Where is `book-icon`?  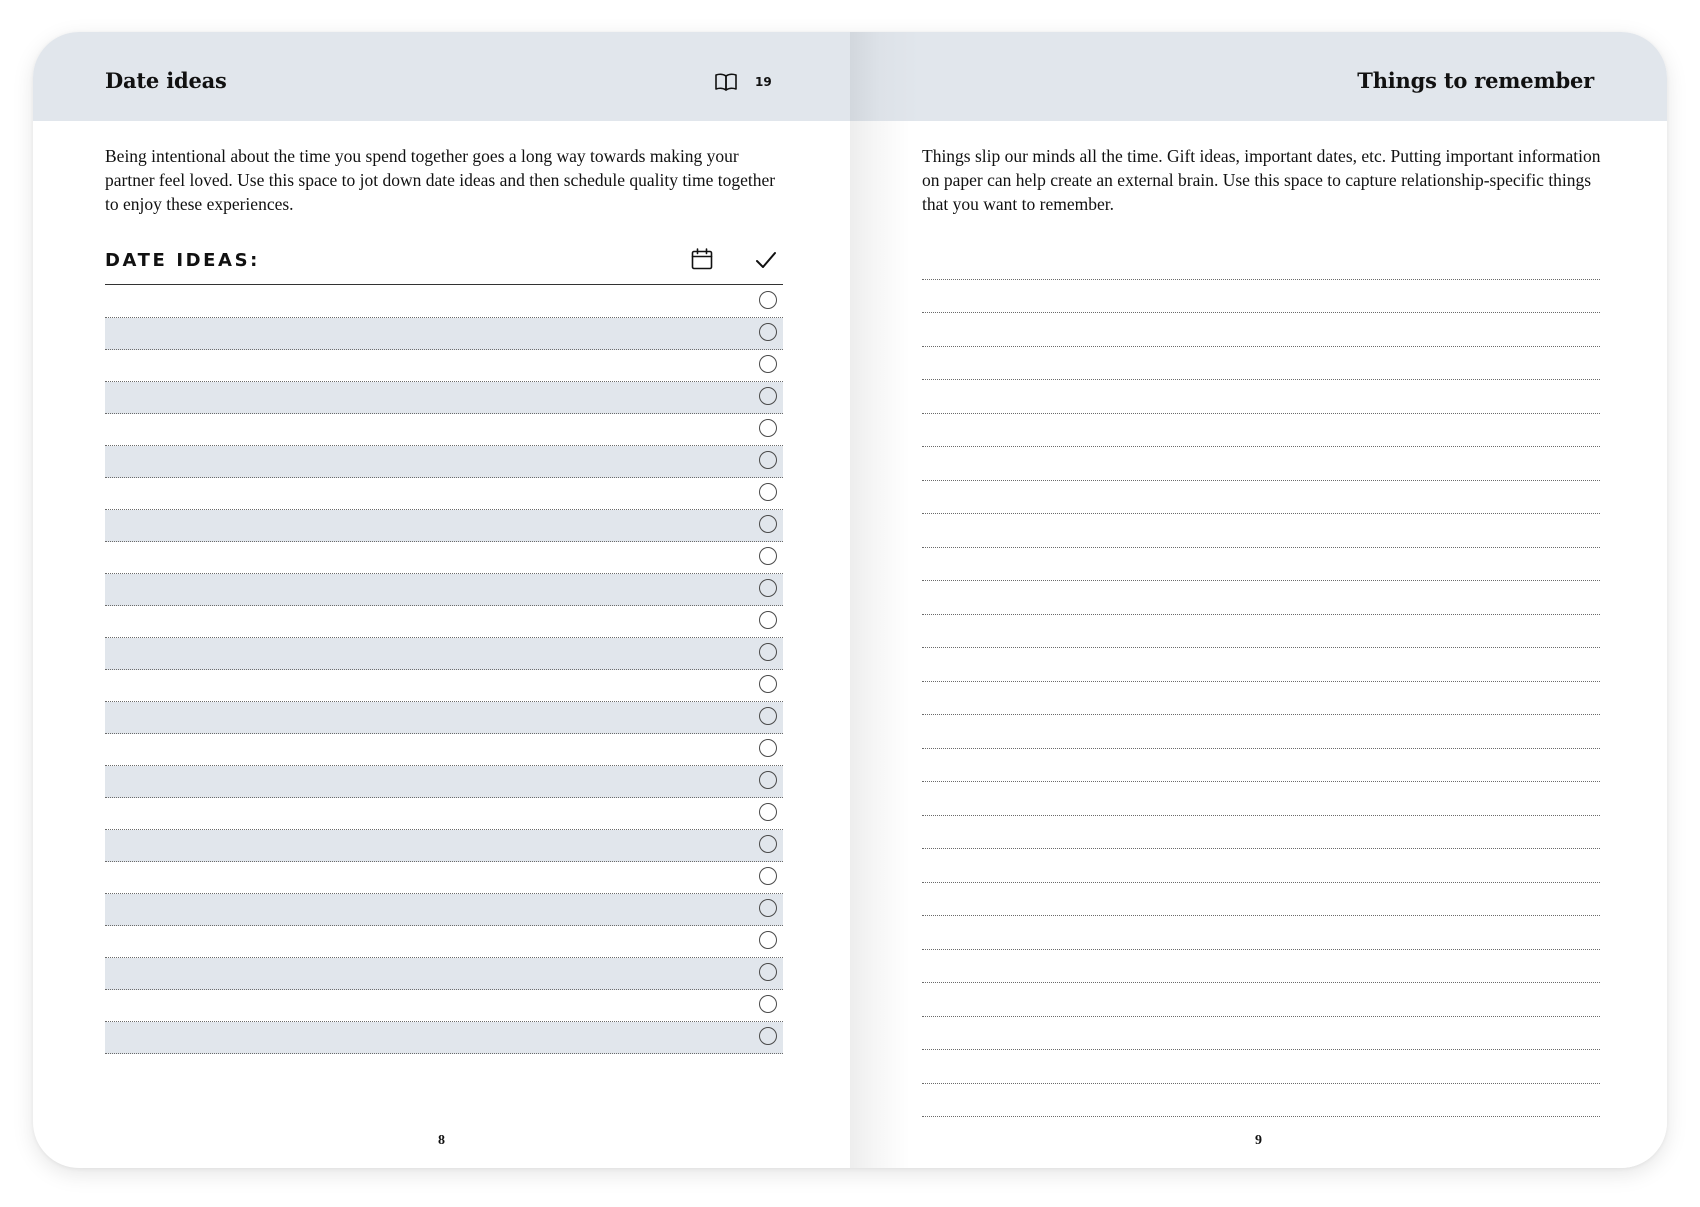 book-icon is located at coordinates (726, 82).